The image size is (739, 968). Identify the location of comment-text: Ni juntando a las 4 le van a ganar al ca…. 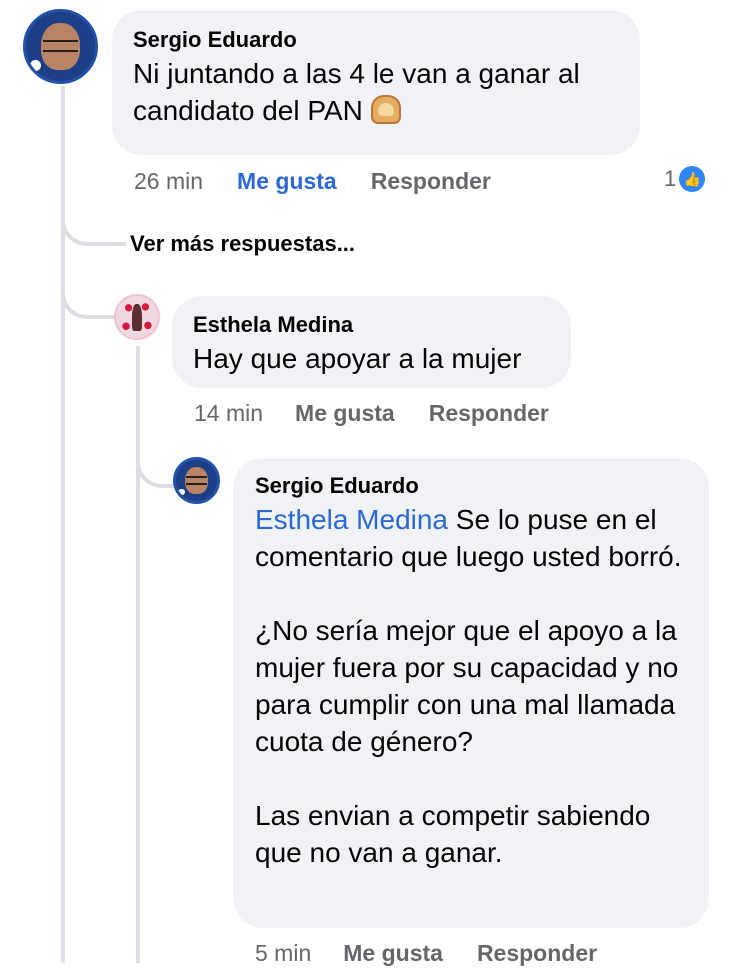
(356, 92).